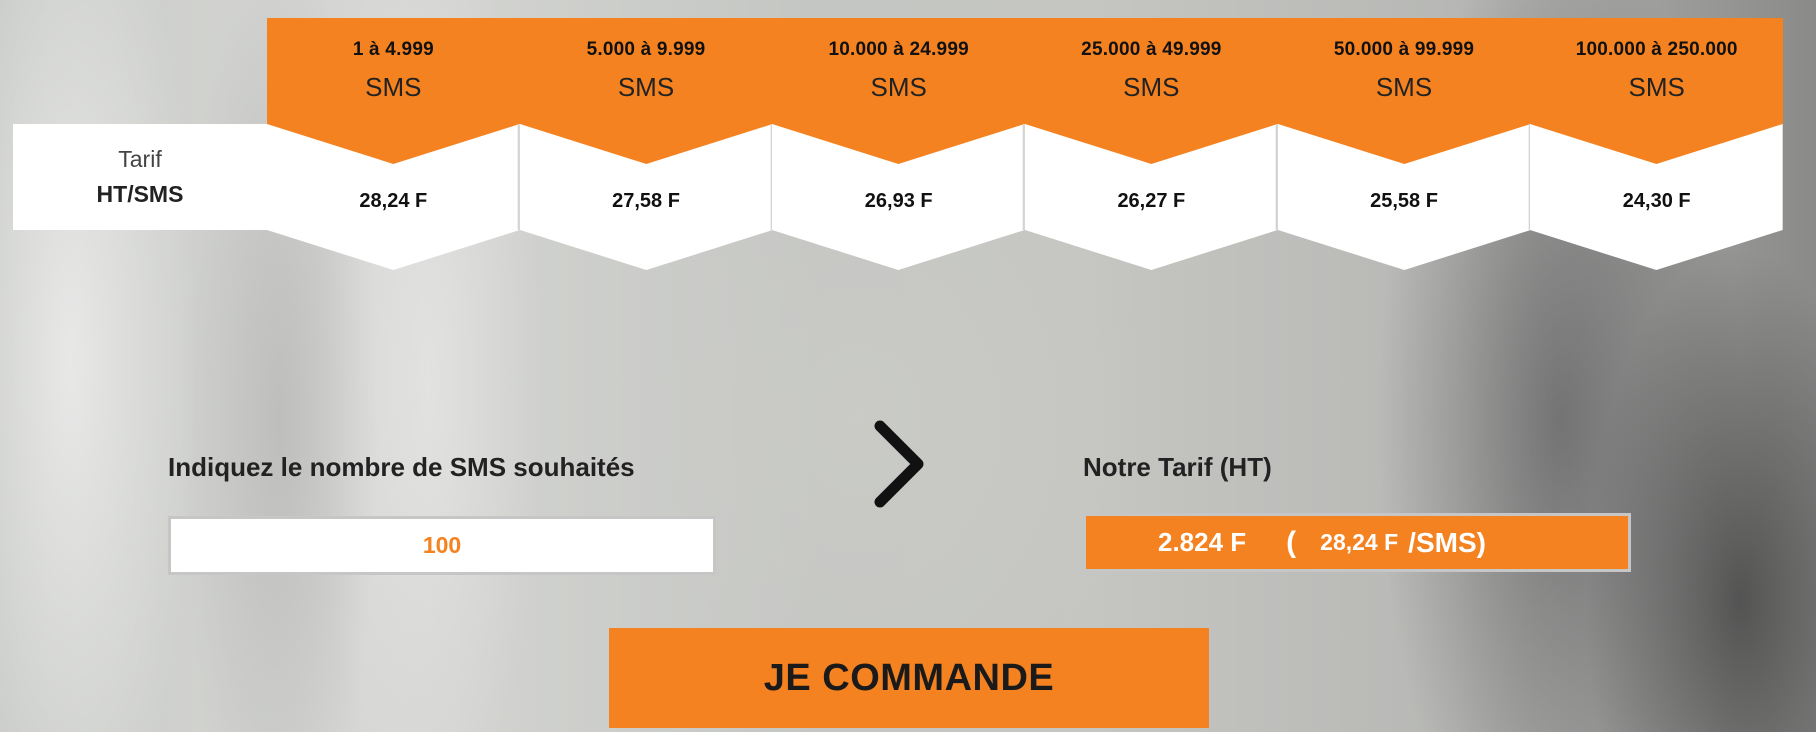 The height and width of the screenshot is (732, 1816). I want to click on price-cell-5: 25,58 F, so click(1404, 198).